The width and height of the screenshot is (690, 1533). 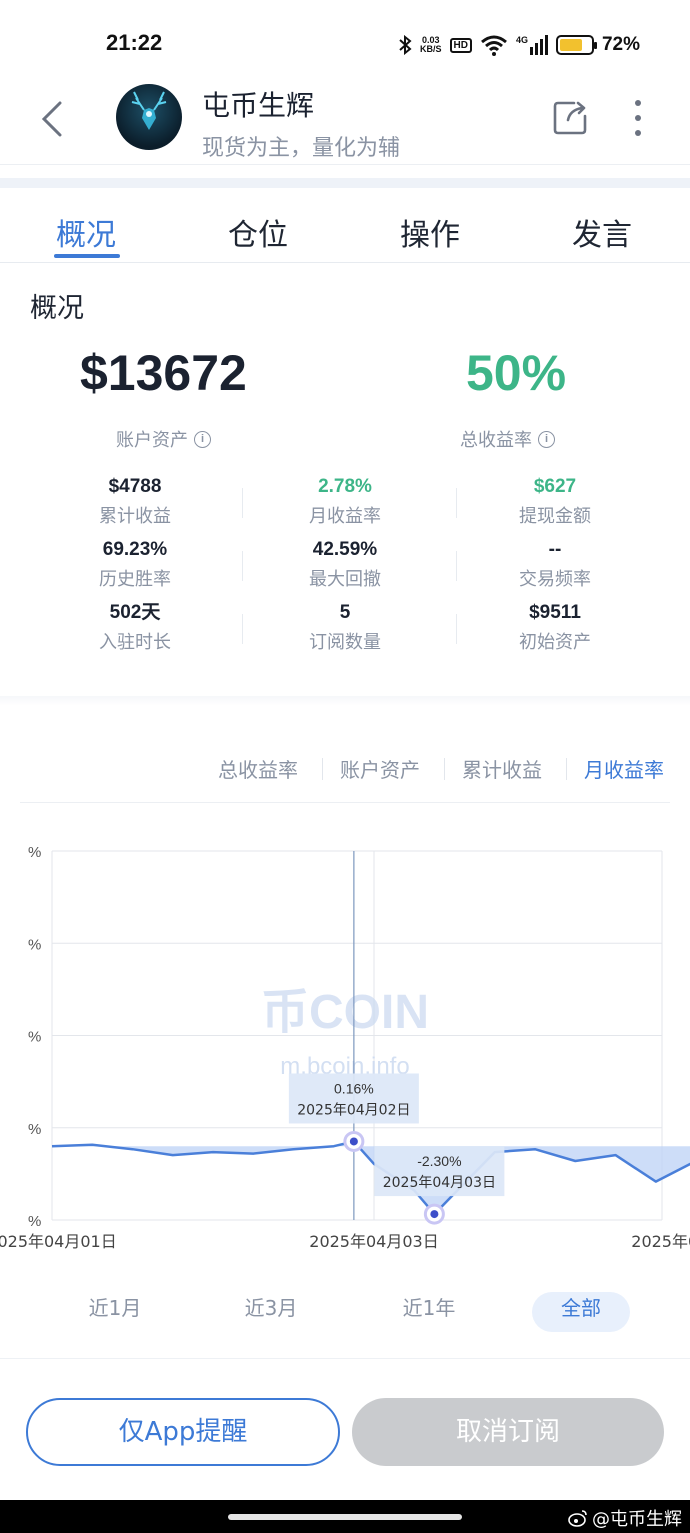 I want to click on stat-value: $9511, so click(x=555, y=612).